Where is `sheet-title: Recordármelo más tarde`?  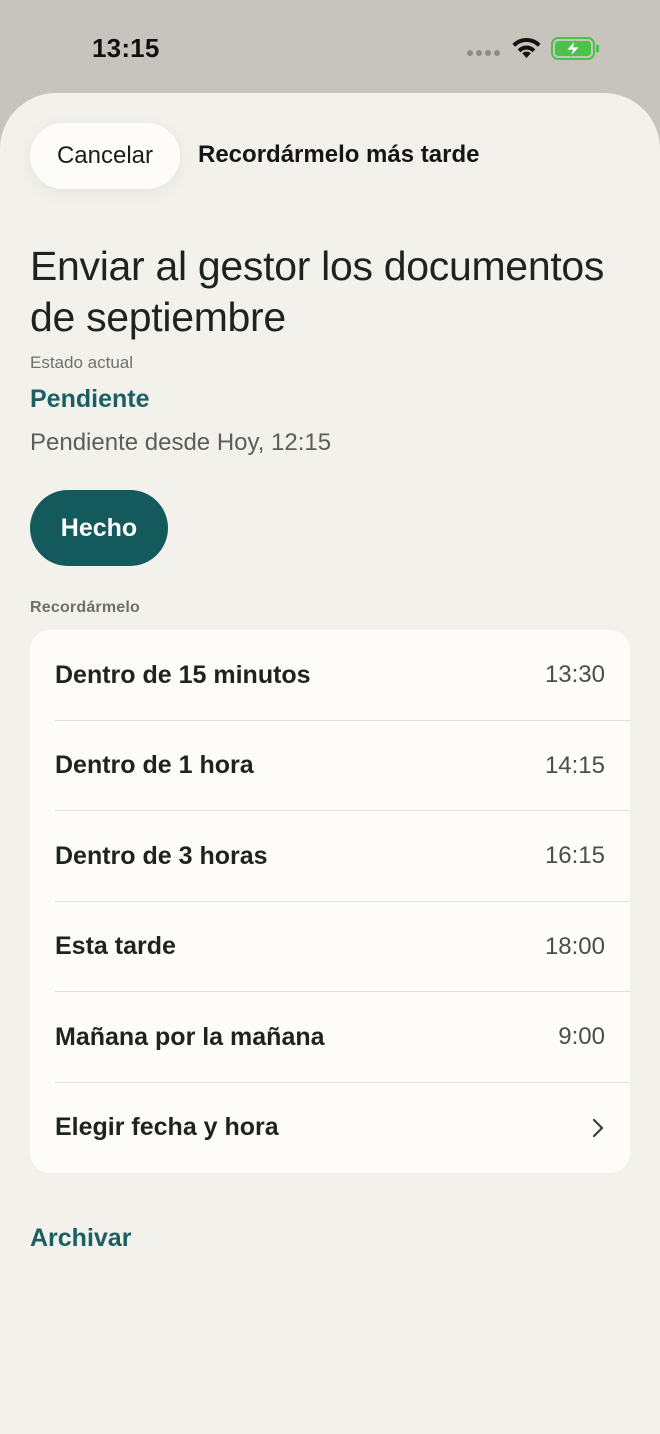
sheet-title: Recordármelo más tarde is located at coordinates (339, 154).